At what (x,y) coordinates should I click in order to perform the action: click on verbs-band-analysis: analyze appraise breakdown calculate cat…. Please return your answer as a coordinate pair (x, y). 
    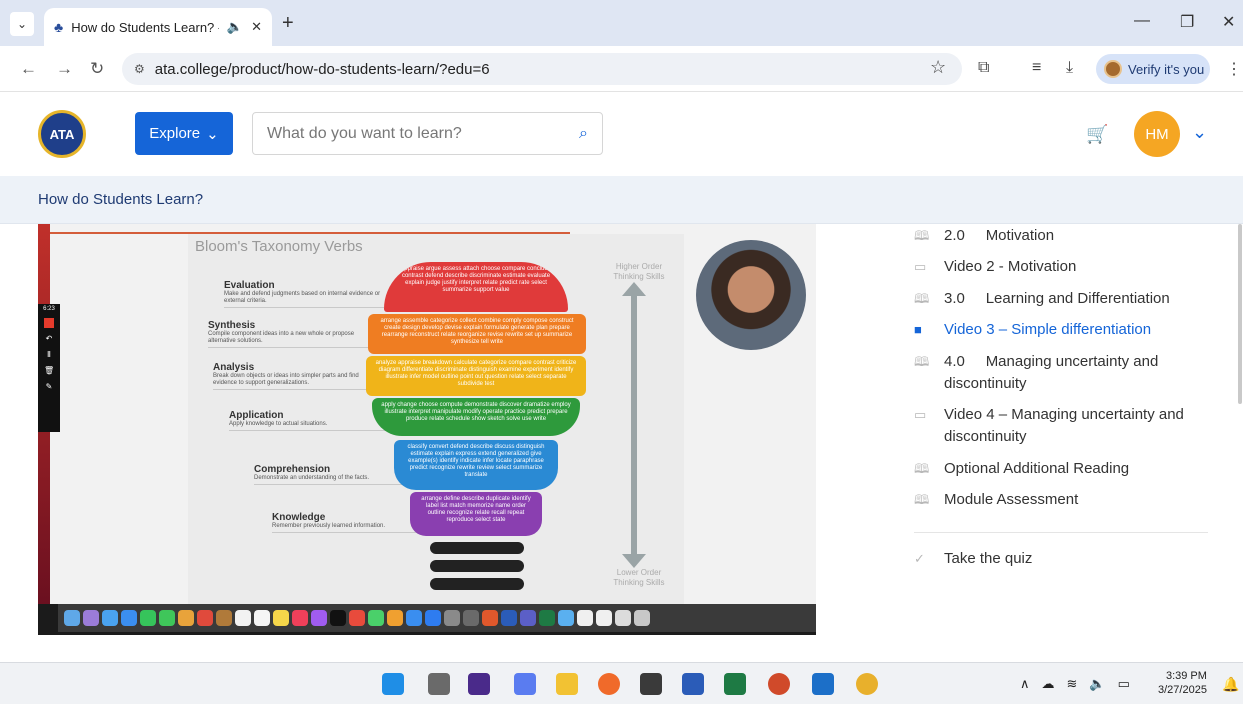
    Looking at the image, I should click on (476, 376).